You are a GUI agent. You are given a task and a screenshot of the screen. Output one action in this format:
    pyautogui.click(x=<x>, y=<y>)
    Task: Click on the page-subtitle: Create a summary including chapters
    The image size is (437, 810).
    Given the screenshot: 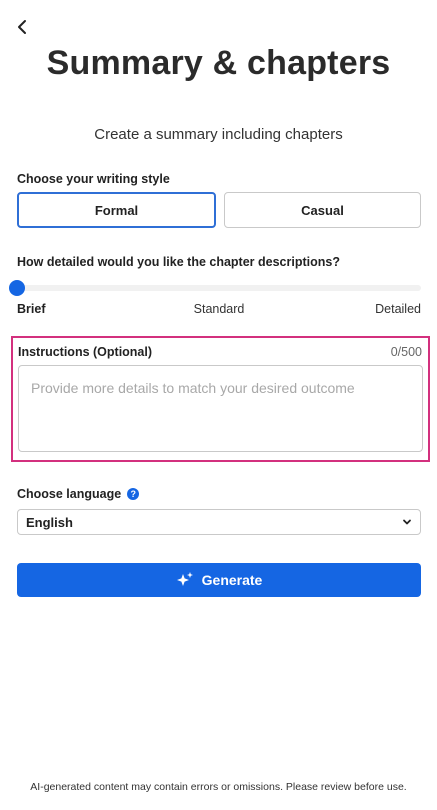 What is the action you would take?
    pyautogui.click(x=218, y=134)
    